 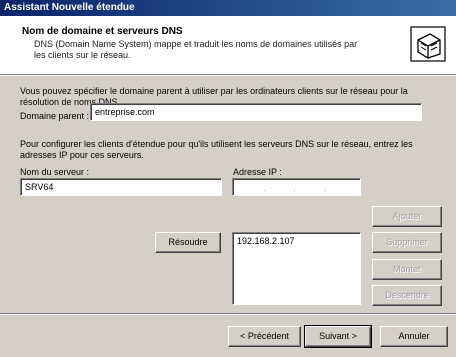 I want to click on ip-address-input: . . ., so click(x=296, y=187).